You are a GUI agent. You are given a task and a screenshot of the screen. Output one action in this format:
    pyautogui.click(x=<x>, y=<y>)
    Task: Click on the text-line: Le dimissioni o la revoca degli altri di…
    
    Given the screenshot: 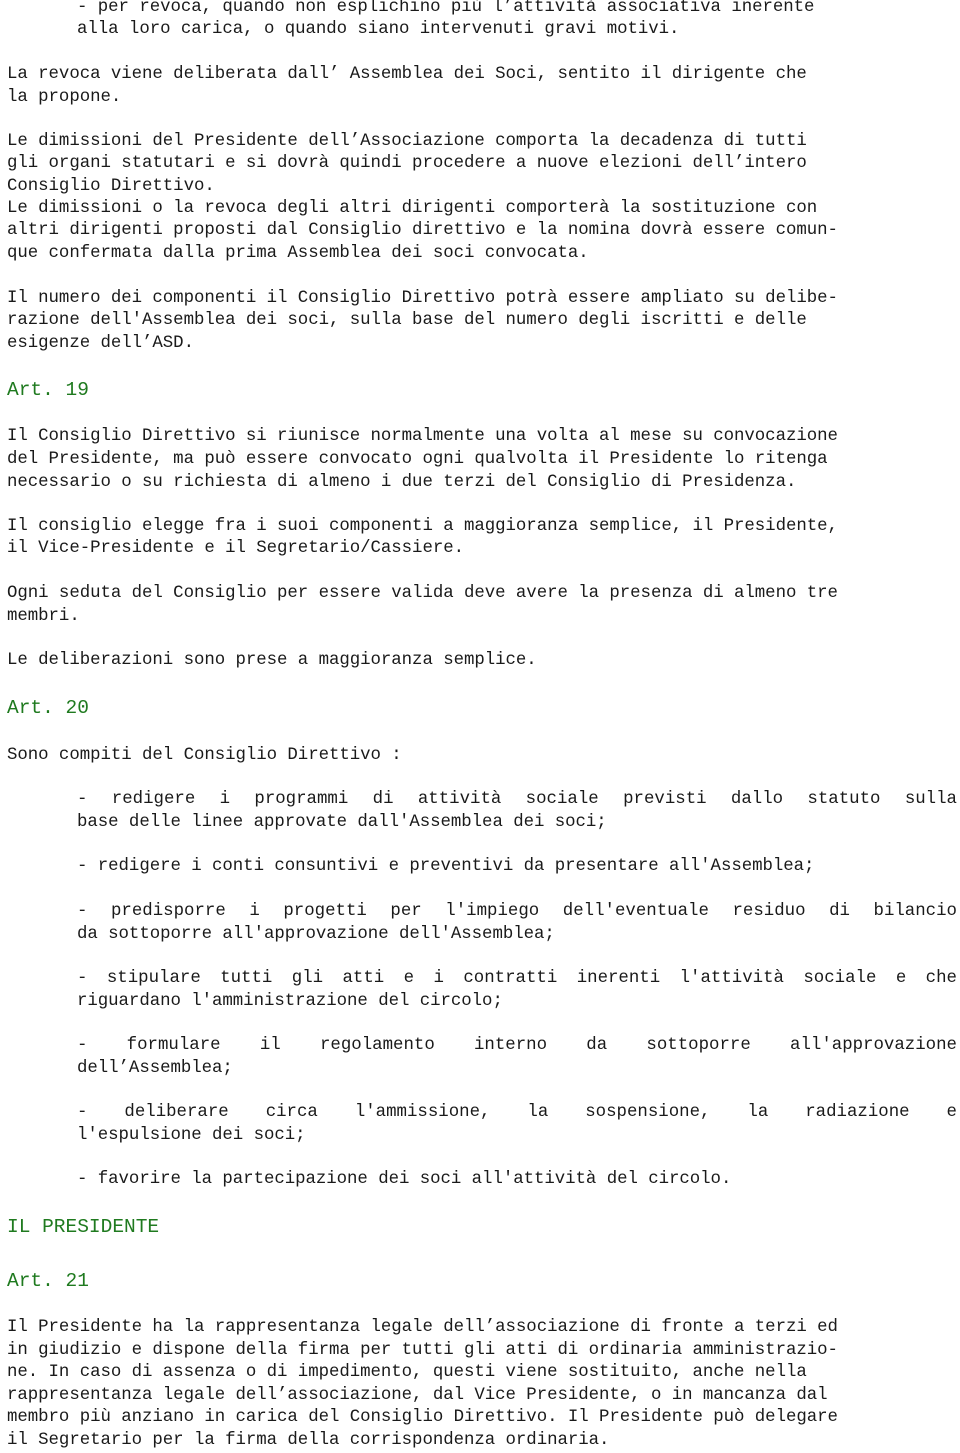 What is the action you would take?
    pyautogui.click(x=412, y=208)
    